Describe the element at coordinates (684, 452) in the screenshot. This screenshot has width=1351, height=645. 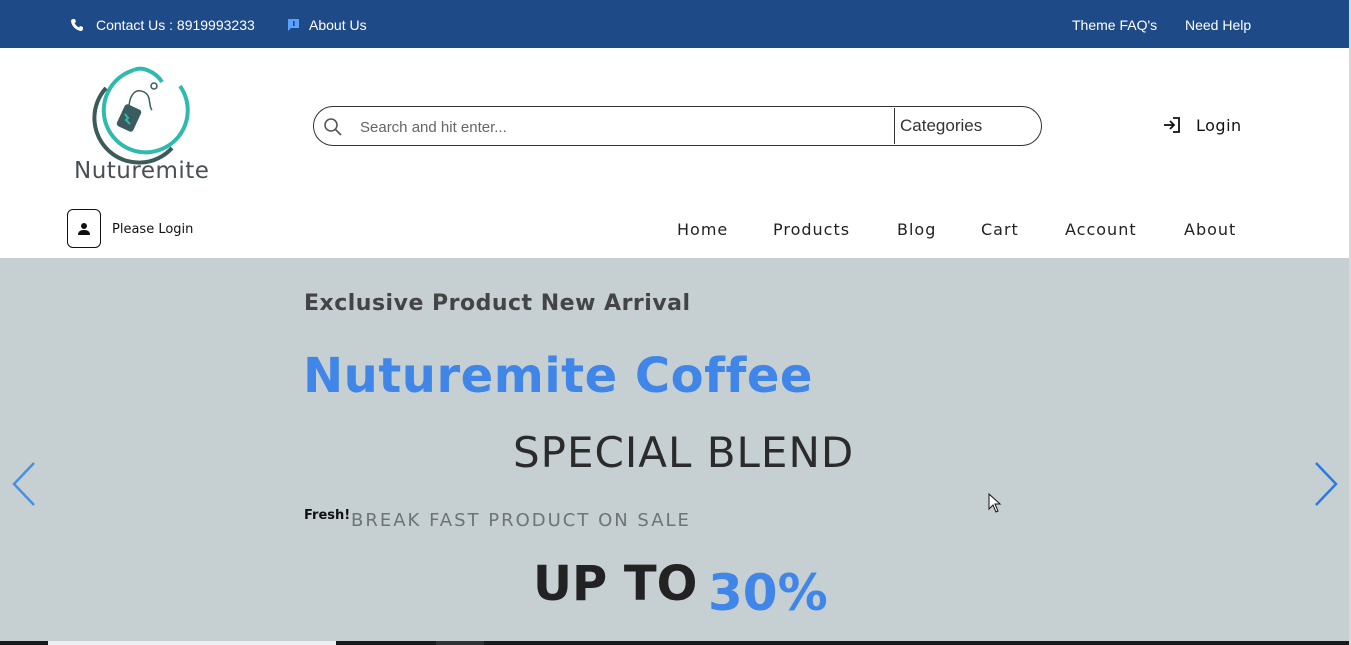
I see `hero-subheadline: SPECIAL BLEND` at that location.